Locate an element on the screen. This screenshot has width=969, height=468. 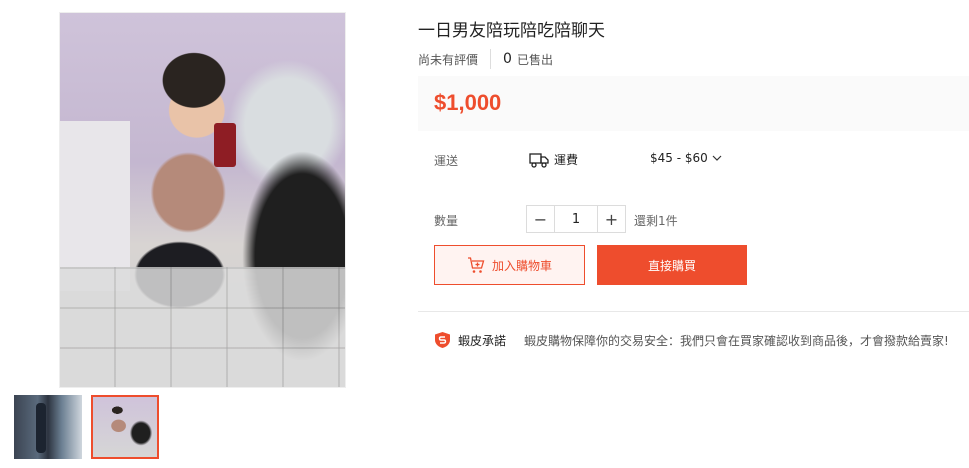
divider-line is located at coordinates (693, 311).